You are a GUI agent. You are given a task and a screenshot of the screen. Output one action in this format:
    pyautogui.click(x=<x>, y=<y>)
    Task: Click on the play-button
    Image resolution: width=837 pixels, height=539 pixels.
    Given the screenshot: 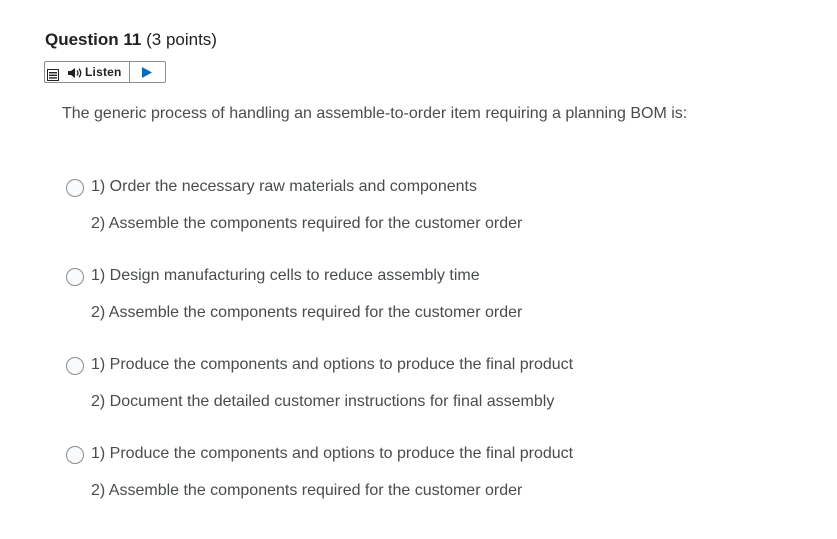 What is the action you would take?
    pyautogui.click(x=147, y=72)
    